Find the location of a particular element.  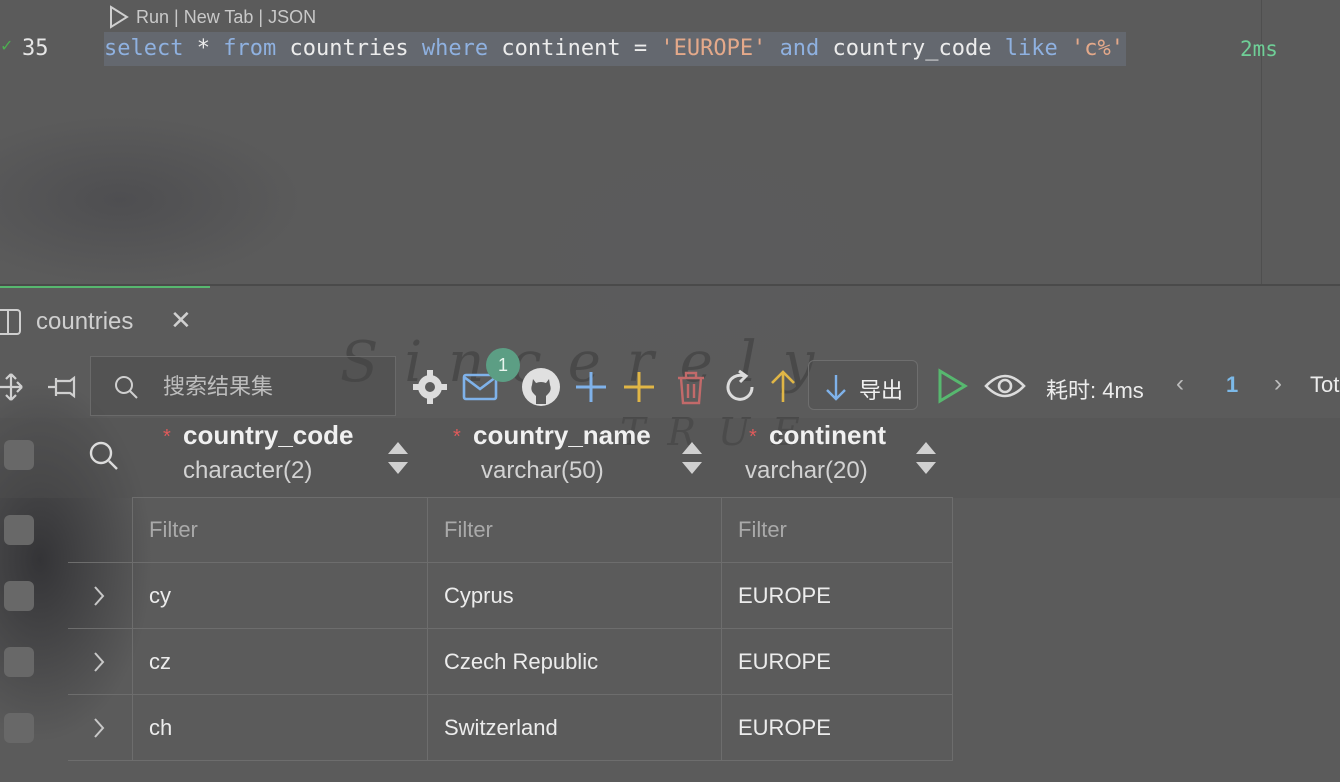

filter-input-continent: Filter is located at coordinates (837, 530).